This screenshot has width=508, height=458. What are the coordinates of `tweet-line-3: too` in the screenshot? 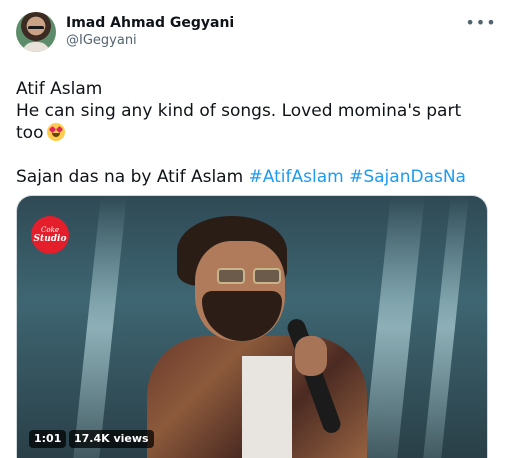 It's located at (254, 133).